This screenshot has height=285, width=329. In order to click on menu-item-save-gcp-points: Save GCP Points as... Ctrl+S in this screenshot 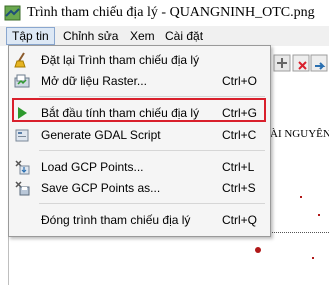, I will do `click(139, 188)`.